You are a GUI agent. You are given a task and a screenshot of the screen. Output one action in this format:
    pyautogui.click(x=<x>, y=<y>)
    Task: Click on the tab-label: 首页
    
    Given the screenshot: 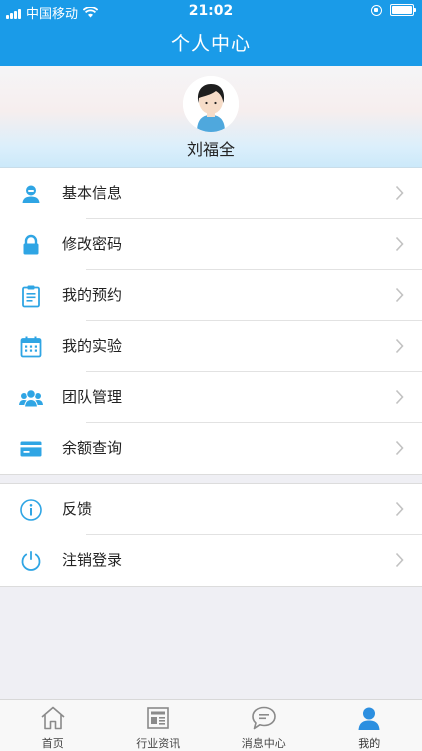 What is the action you would take?
    pyautogui.click(x=53, y=743)
    